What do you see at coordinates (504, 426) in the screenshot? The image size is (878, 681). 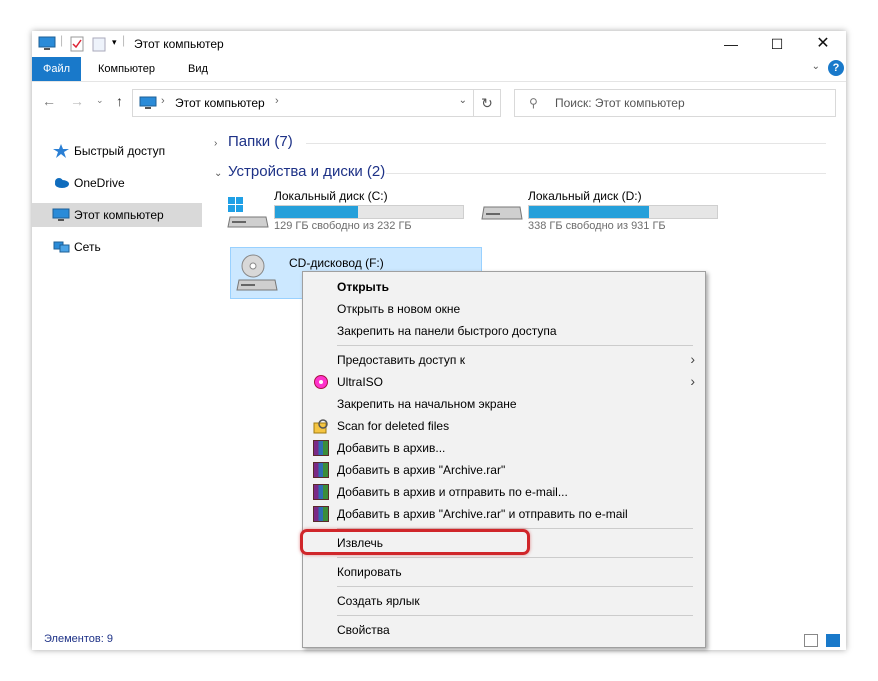 I see `menu-item-scan-deleted: Scan for deleted files` at bounding box center [504, 426].